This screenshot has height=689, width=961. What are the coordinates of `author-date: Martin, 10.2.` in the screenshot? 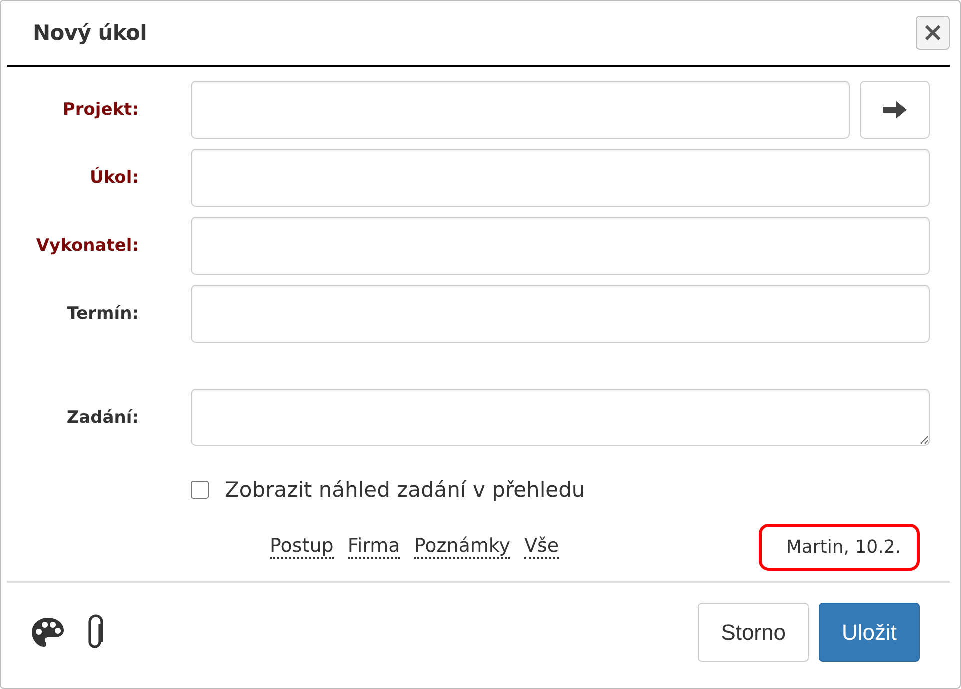 It's located at (839, 547).